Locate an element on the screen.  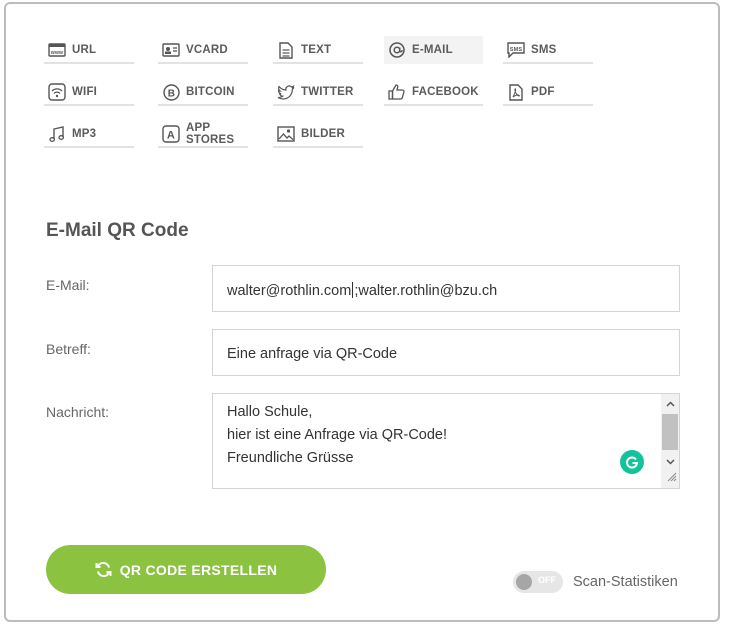
www-icon: www is located at coordinates (57, 50).